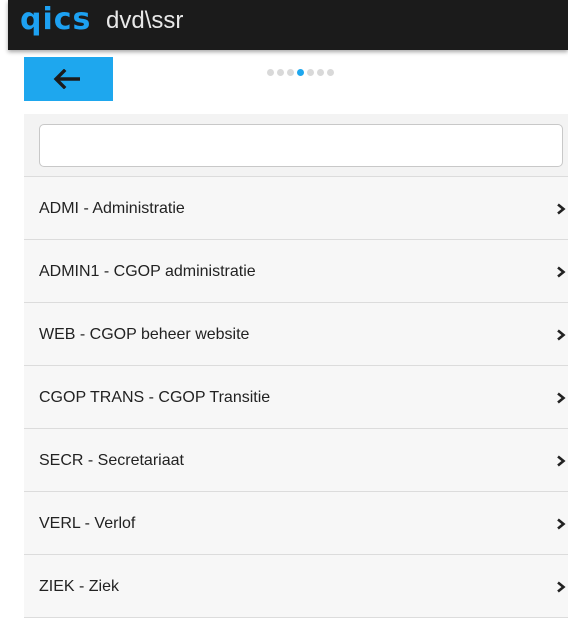 The height and width of the screenshot is (618, 568). I want to click on page-dot-active, so click(300, 72).